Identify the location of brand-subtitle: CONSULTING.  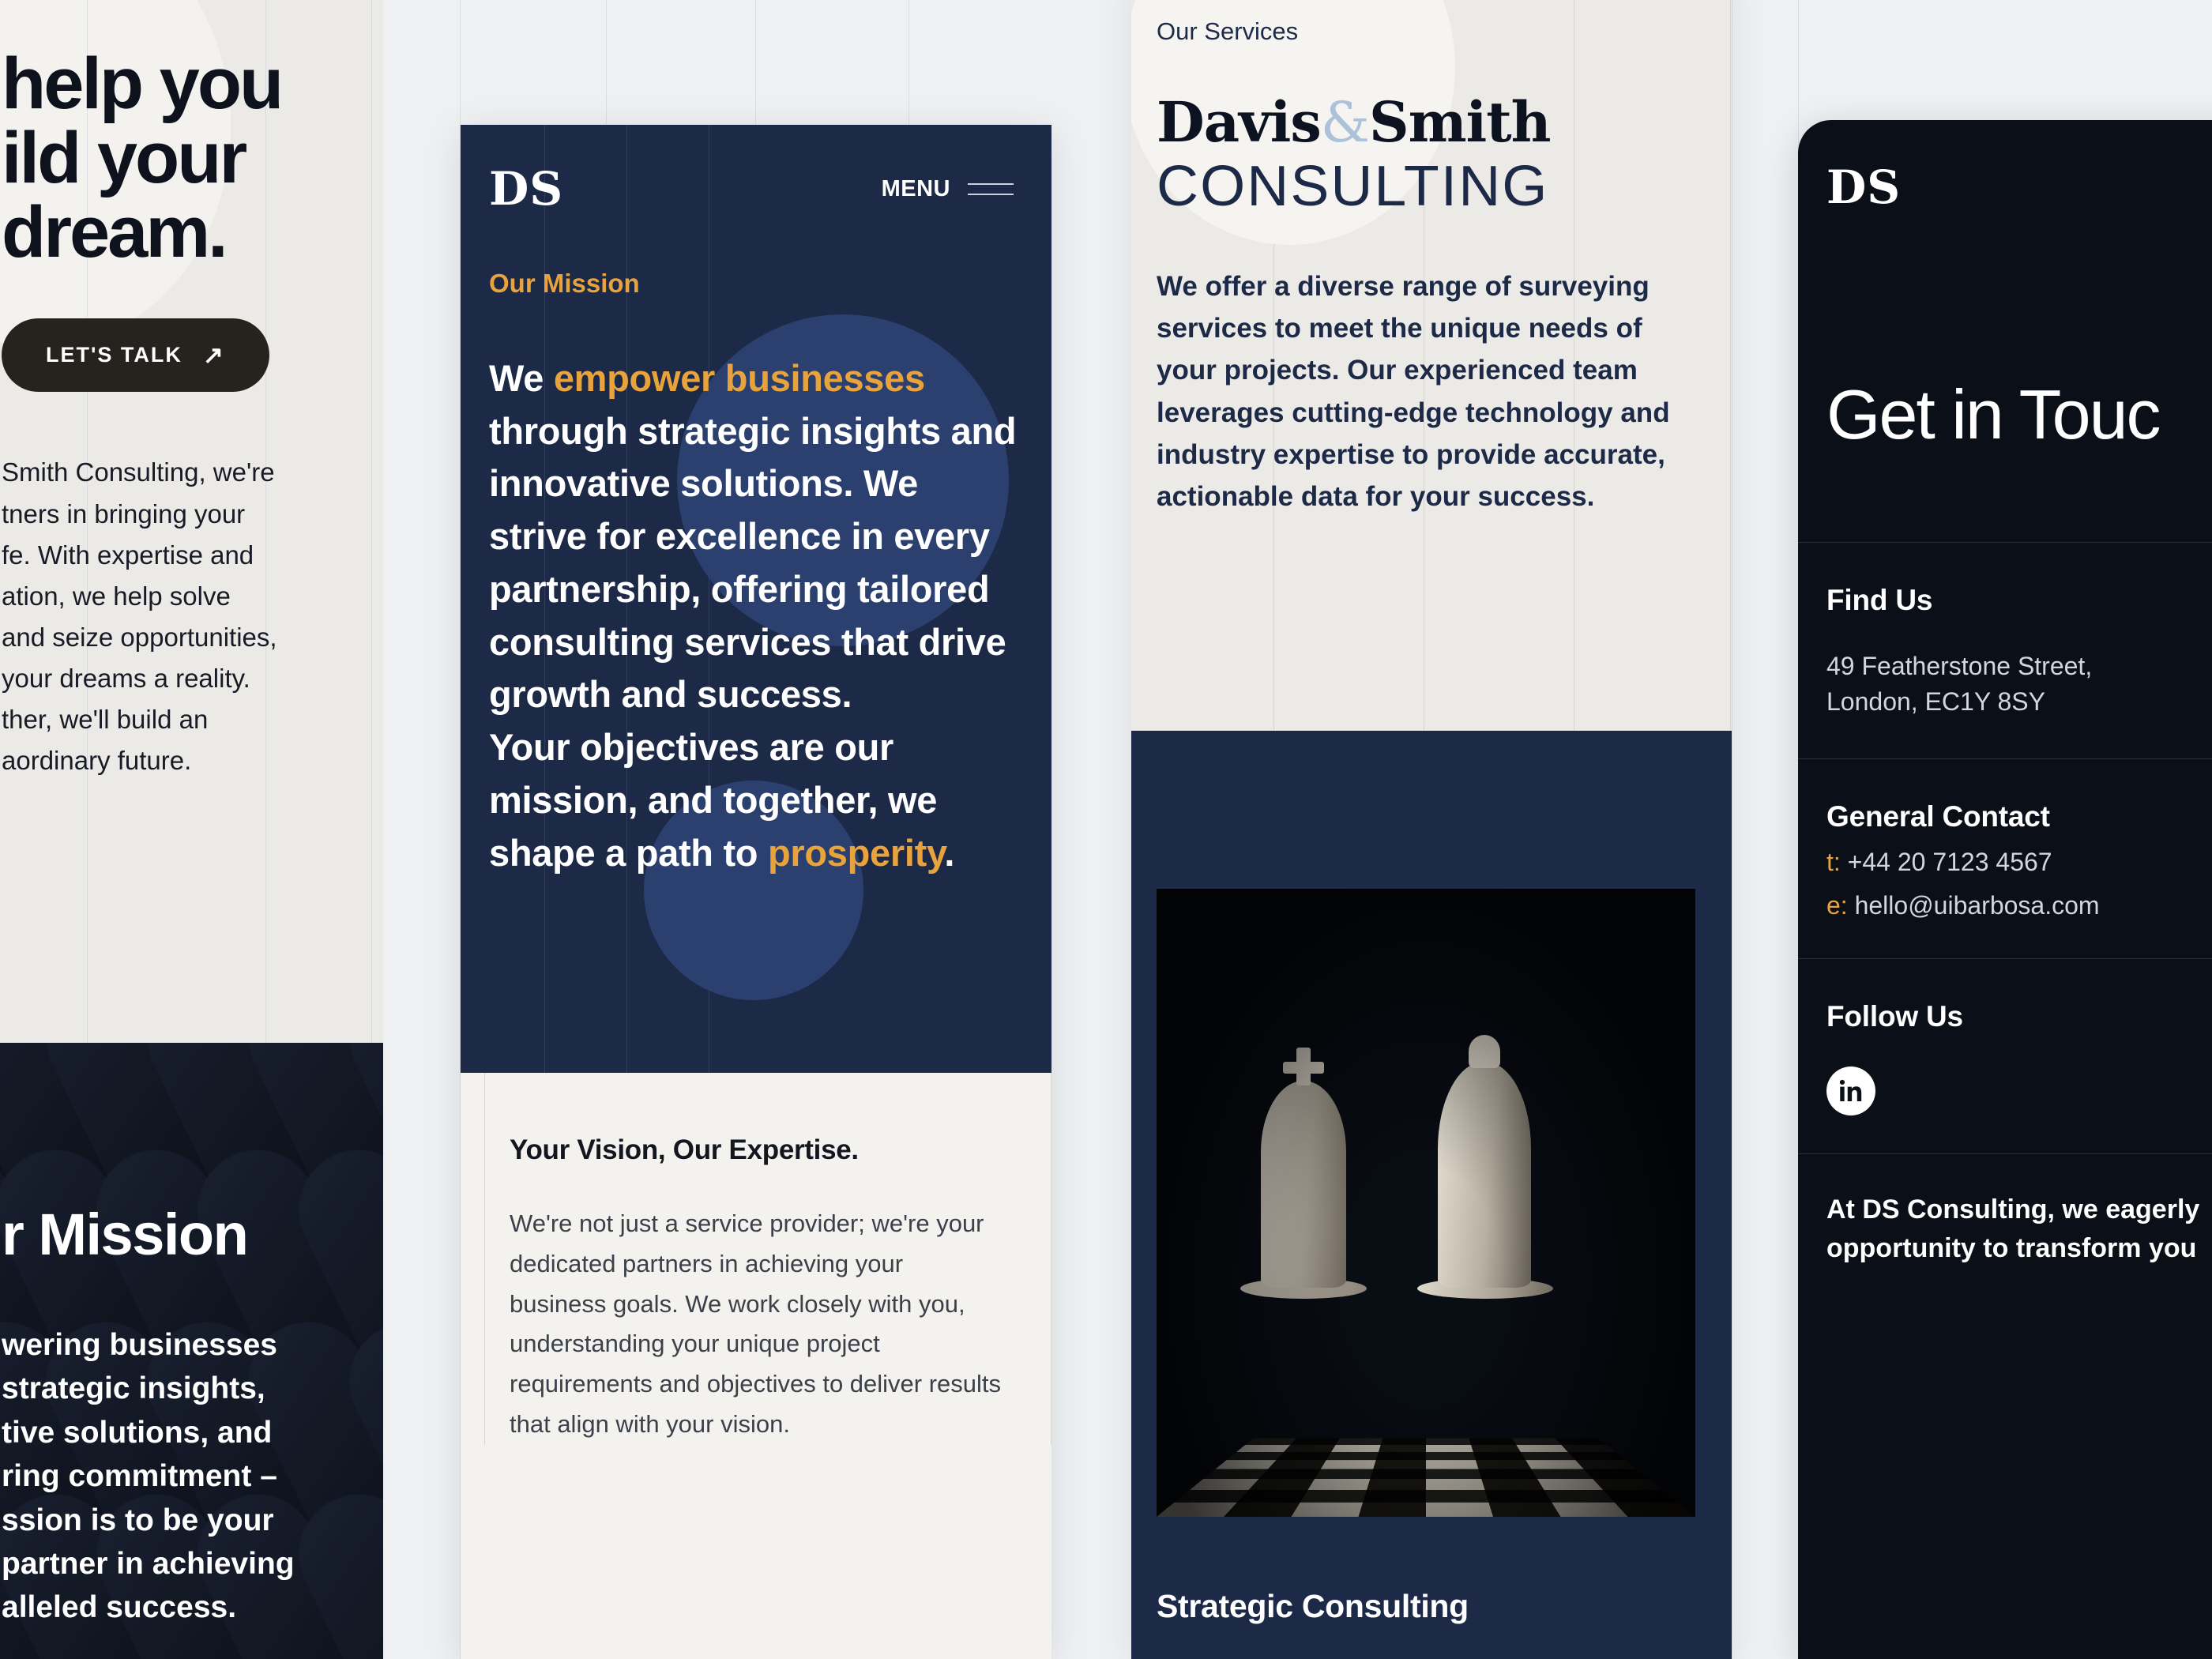
(1353, 186).